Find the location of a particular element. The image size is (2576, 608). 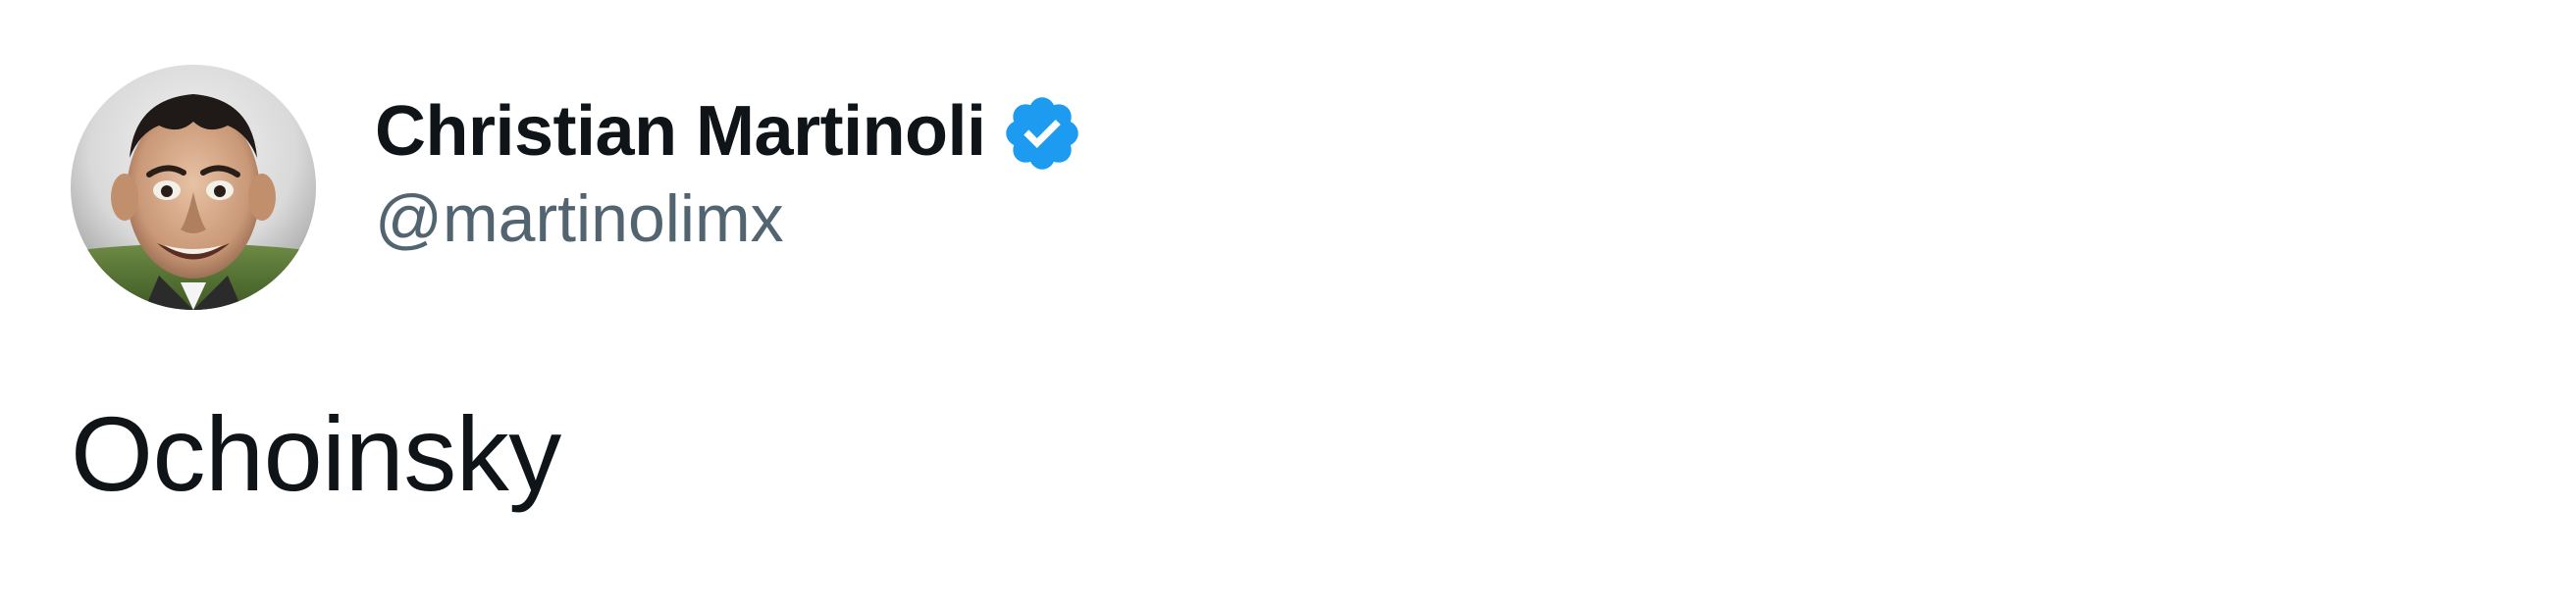

user-info: Christian Martinoli @martinolimx is located at coordinates (729, 169).